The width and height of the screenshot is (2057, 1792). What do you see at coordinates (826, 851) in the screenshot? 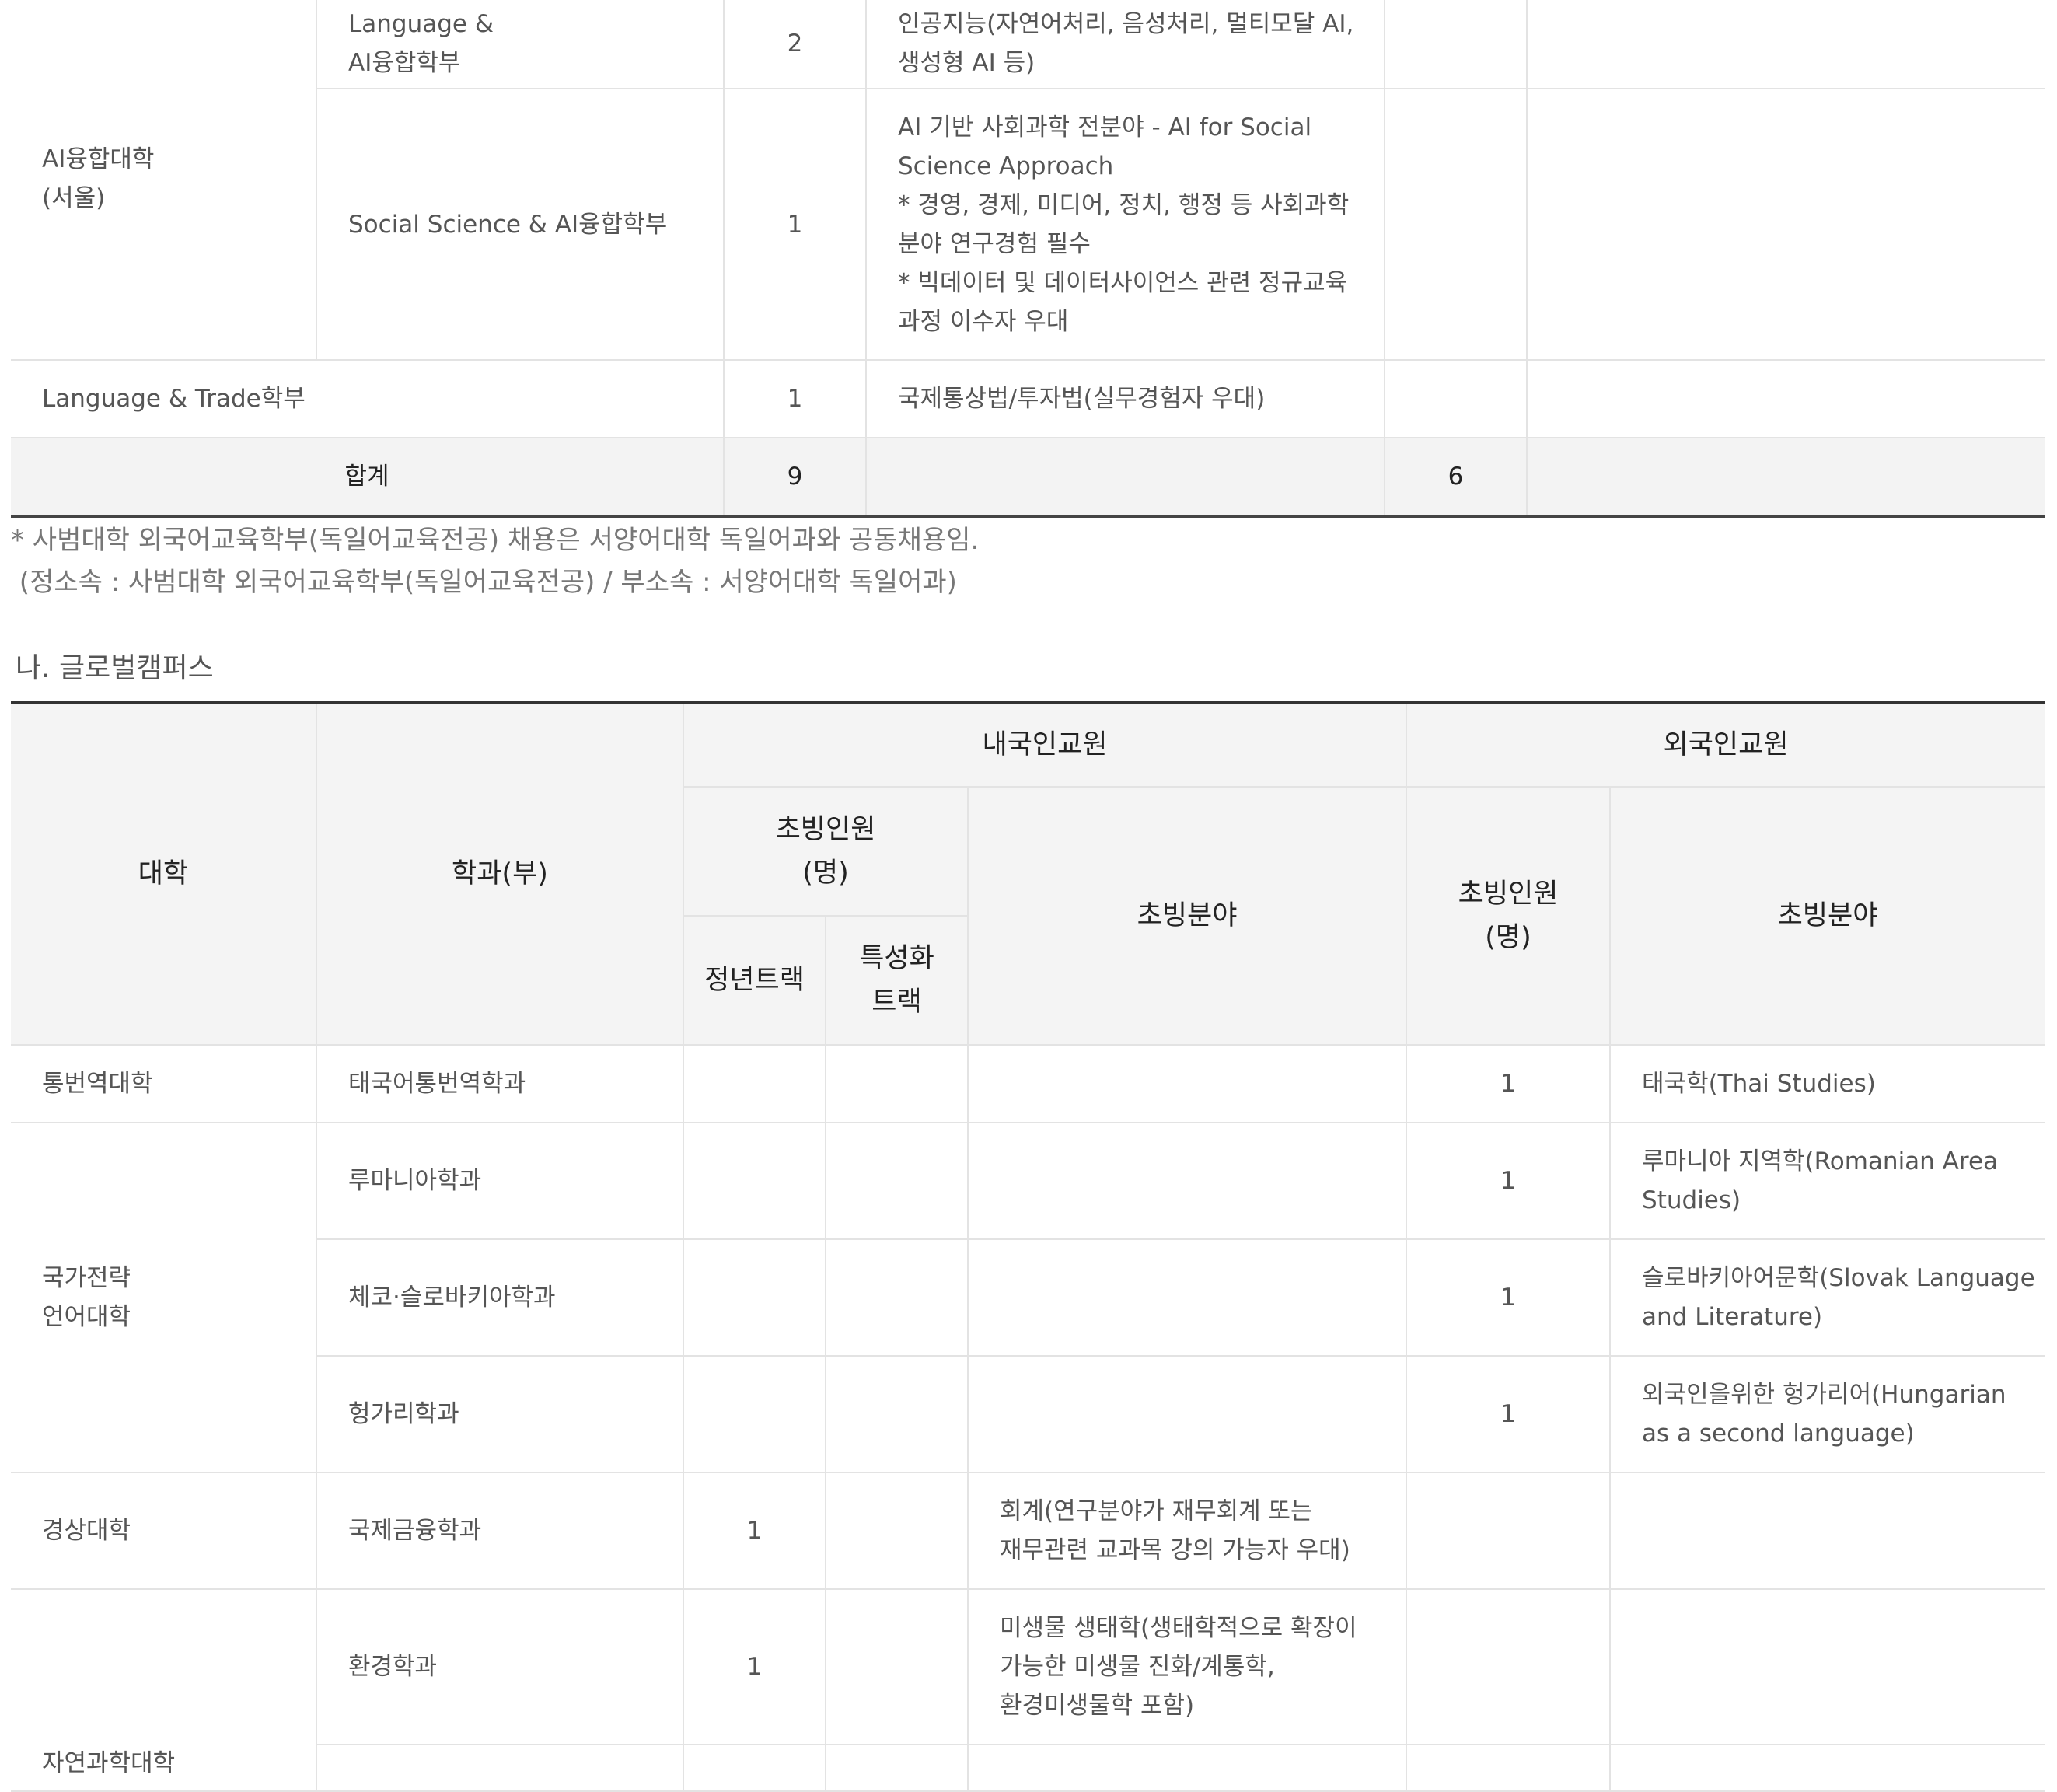
I see `header-invite-count: 초빙인원 (명)` at bounding box center [826, 851].